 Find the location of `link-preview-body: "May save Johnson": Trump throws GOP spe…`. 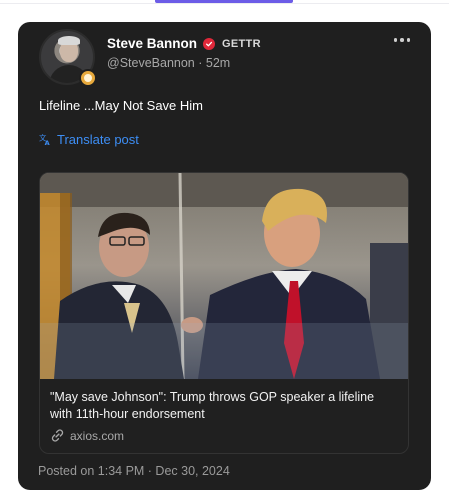

link-preview-body: "May save Johnson": Trump throws GOP spe… is located at coordinates (224, 416).